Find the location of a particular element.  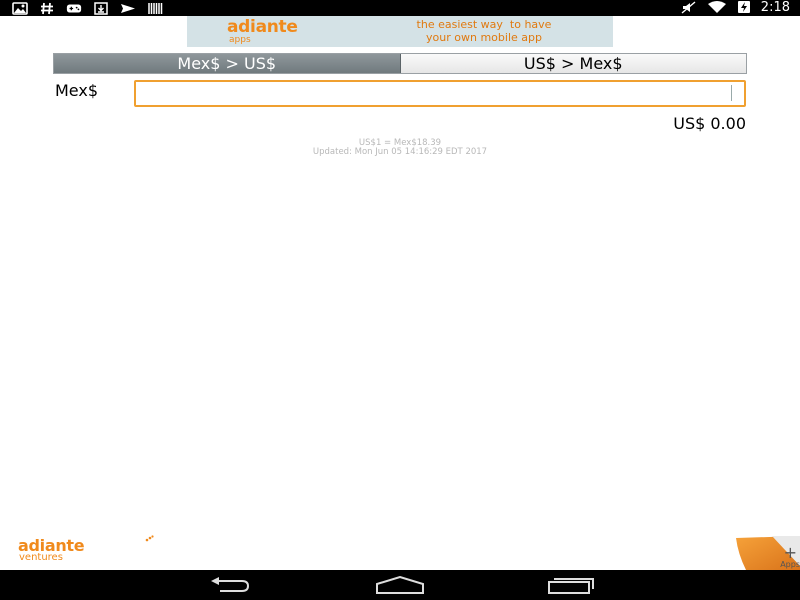

conversion-direction-toggle: Mex$ > US$ US$ > Mex$ is located at coordinates (400, 63).